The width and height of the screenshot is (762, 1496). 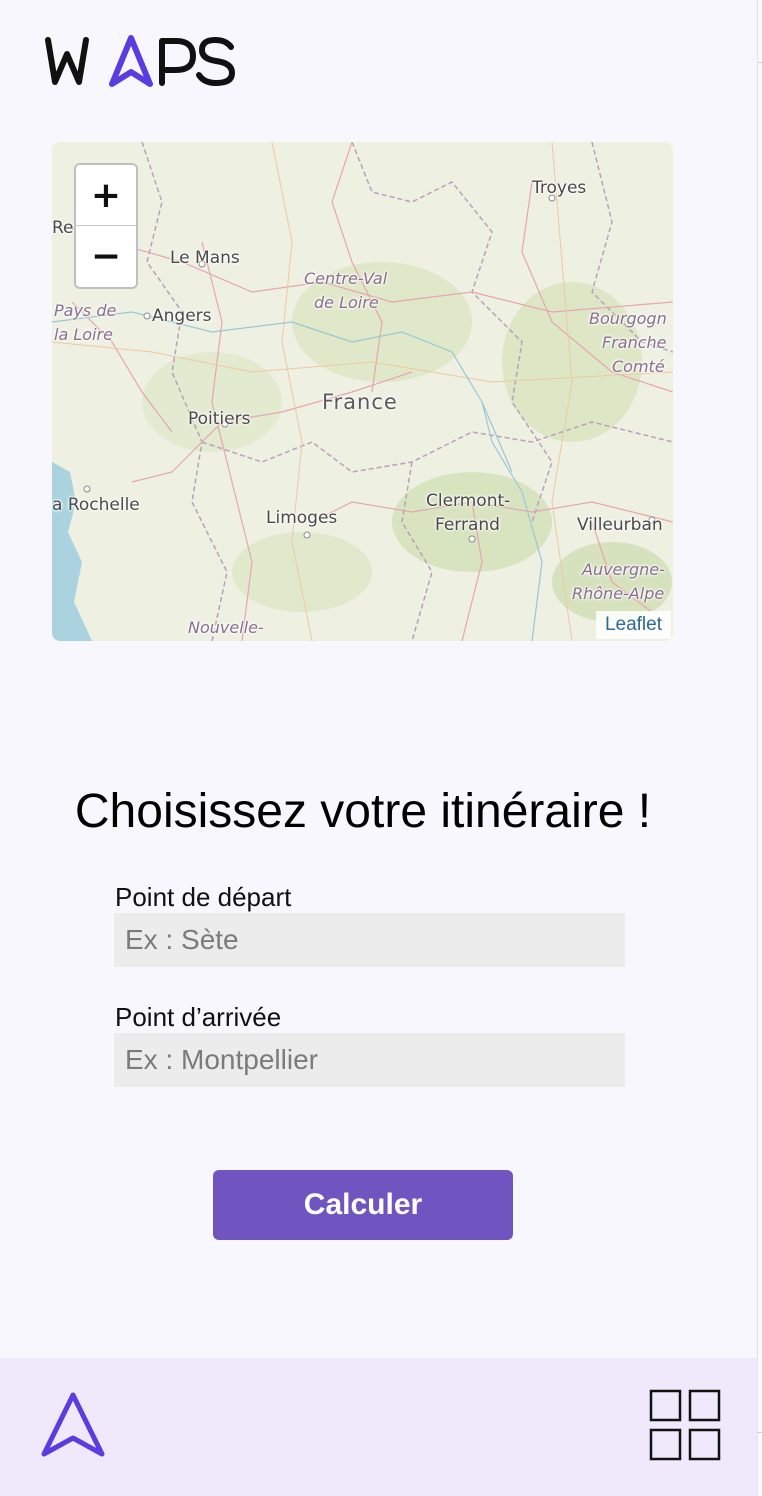 I want to click on map-label-villeurbanne: Villeurban, so click(x=620, y=525).